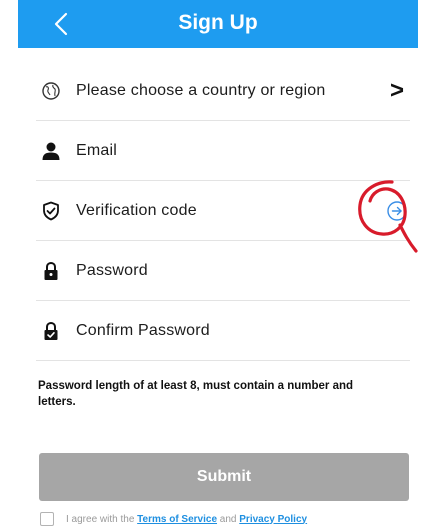 The width and height of the screenshot is (427, 530). What do you see at coordinates (273, 519) in the screenshot?
I see `privacy-policy-link: Privacy Policy` at bounding box center [273, 519].